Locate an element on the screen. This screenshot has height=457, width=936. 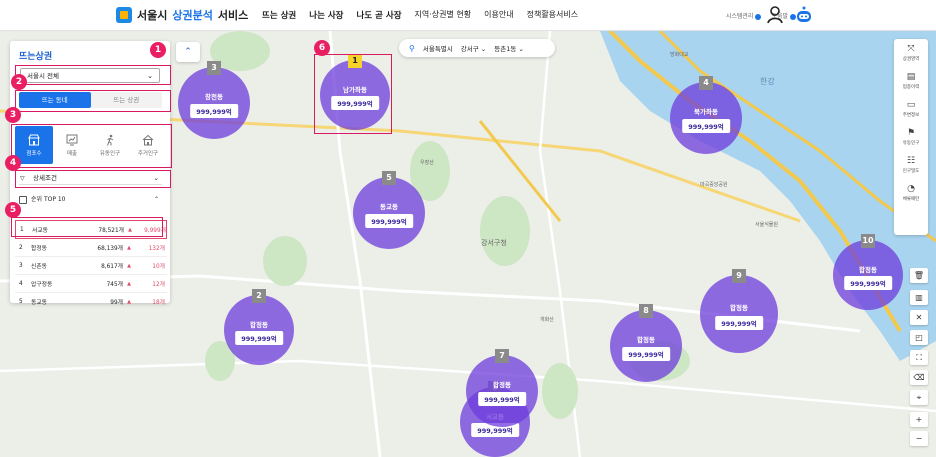
logo-suffix: 서비스 is located at coordinates (233, 15).